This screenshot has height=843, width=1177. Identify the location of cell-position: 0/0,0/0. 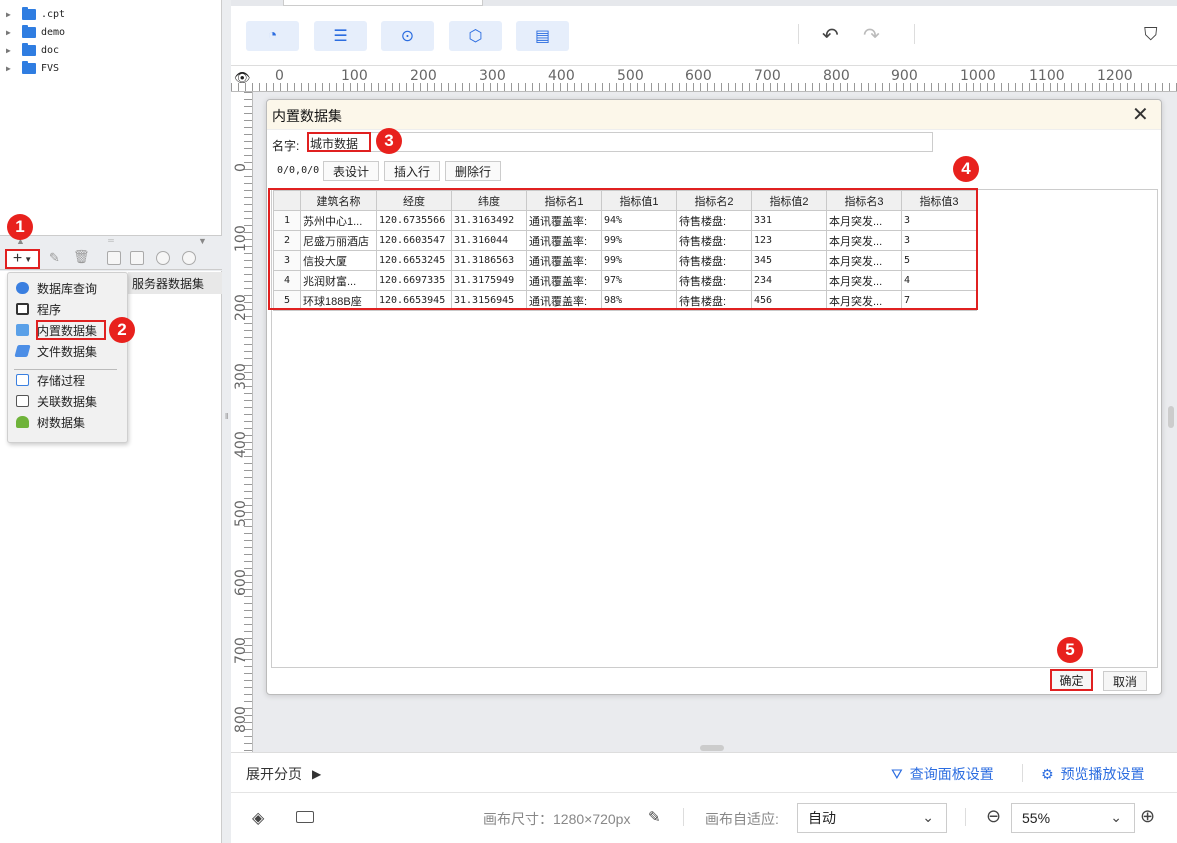
(298, 170).